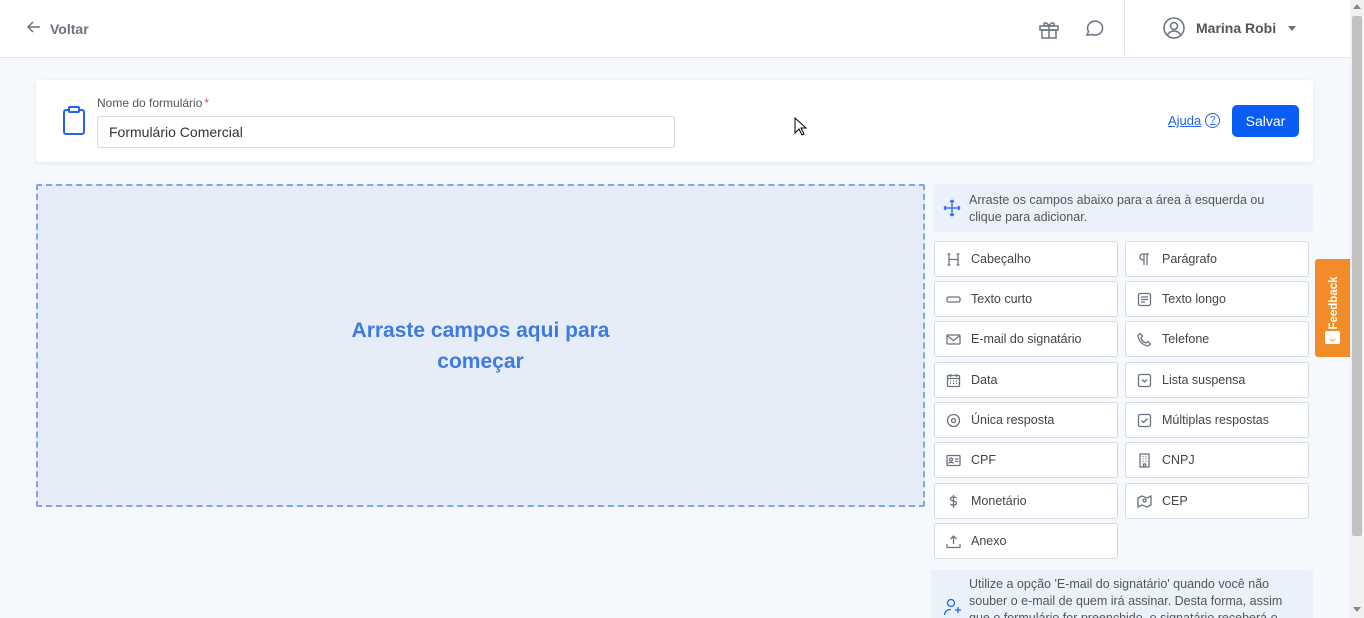 Image resolution: width=1364 pixels, height=618 pixels. What do you see at coordinates (983, 460) in the screenshot?
I see `field-label: CPF` at bounding box center [983, 460].